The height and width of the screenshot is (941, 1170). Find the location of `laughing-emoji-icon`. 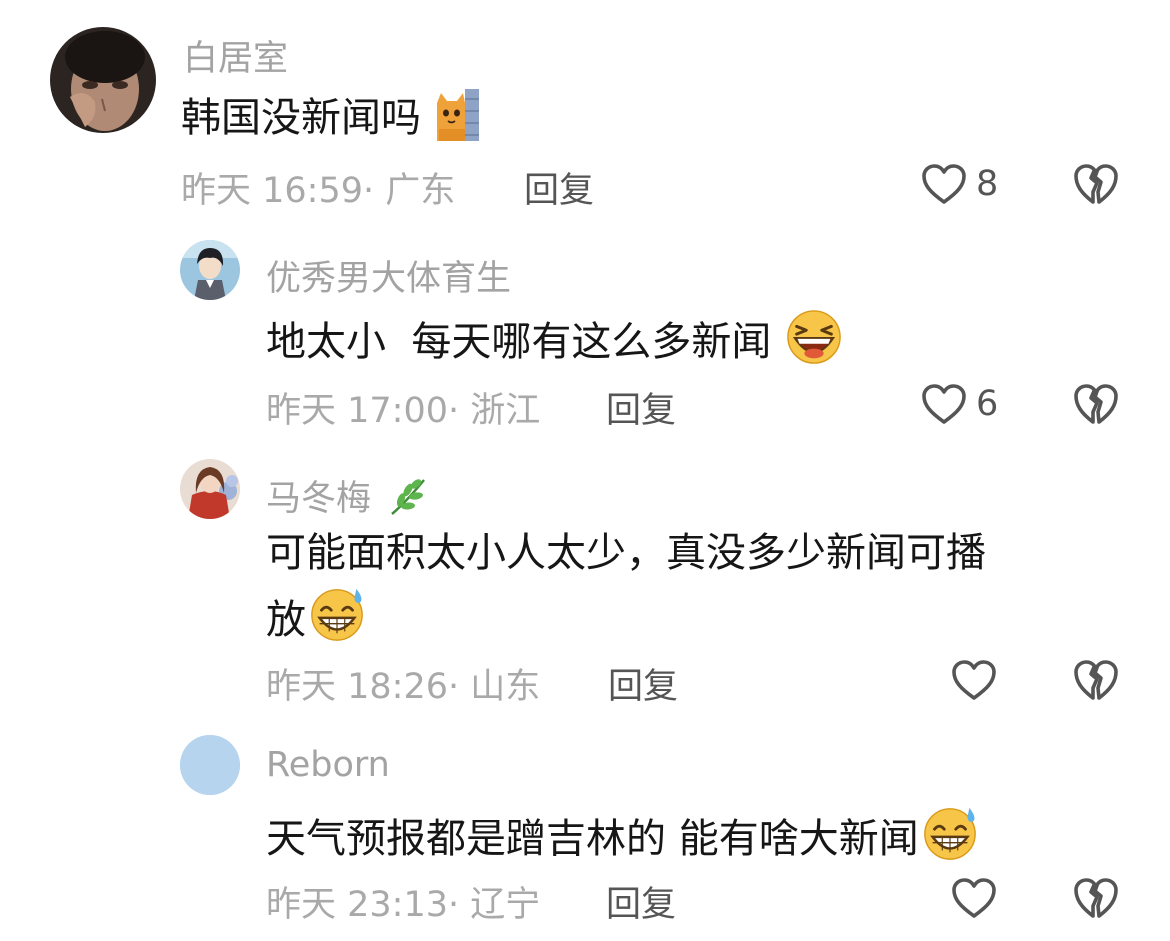

laughing-emoji-icon is located at coordinates (814, 344).